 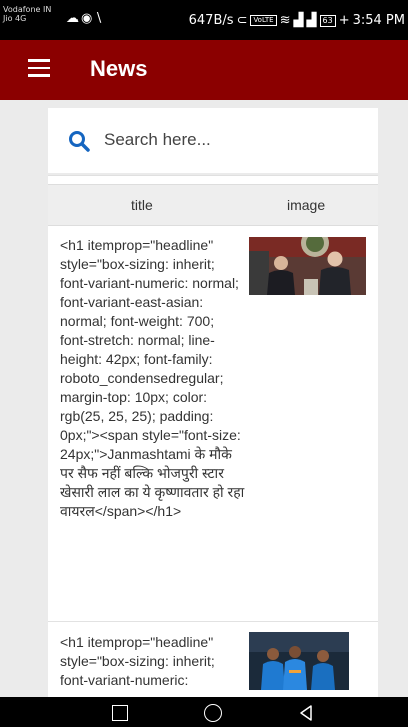 I want to click on clock: 3:54 PM, so click(x=378, y=20).